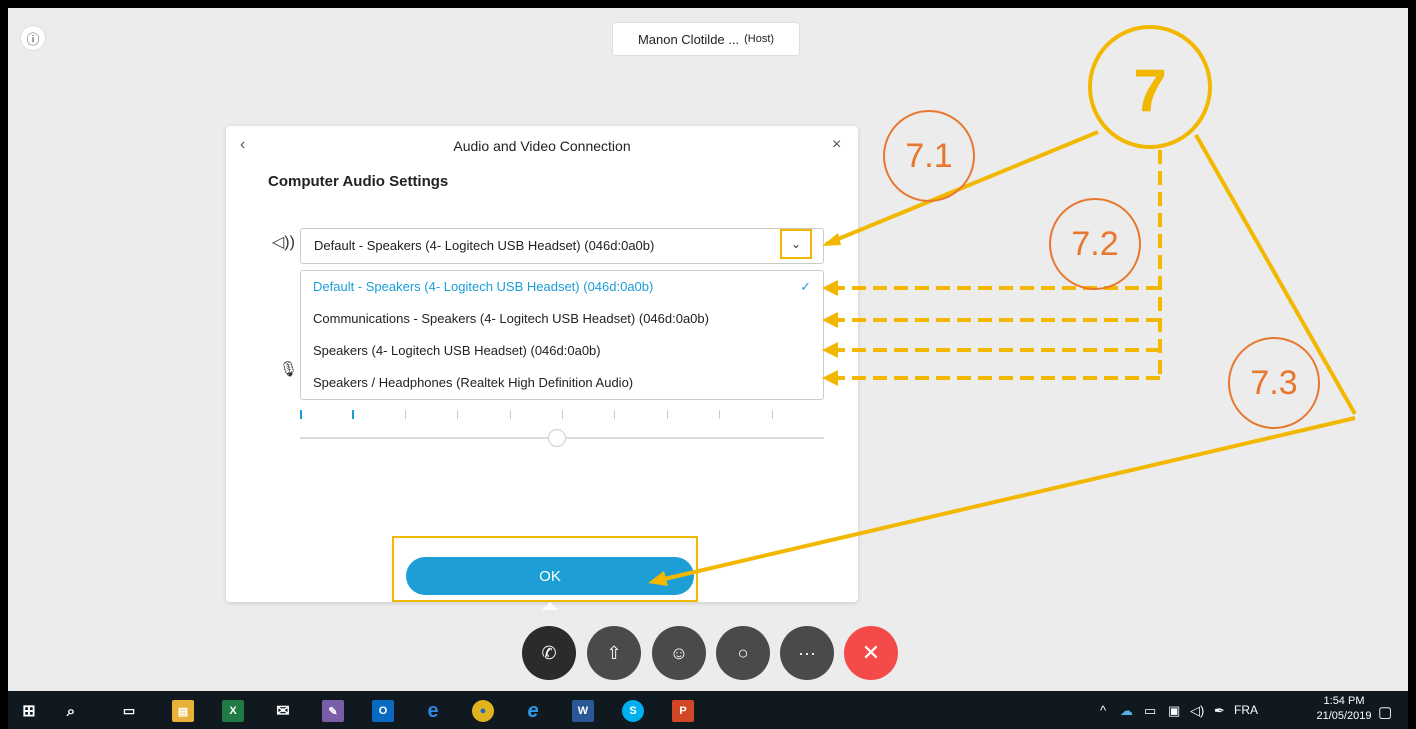 Image resolution: width=1416 pixels, height=729 pixels. I want to click on edge-icon: e, so click(433, 711).